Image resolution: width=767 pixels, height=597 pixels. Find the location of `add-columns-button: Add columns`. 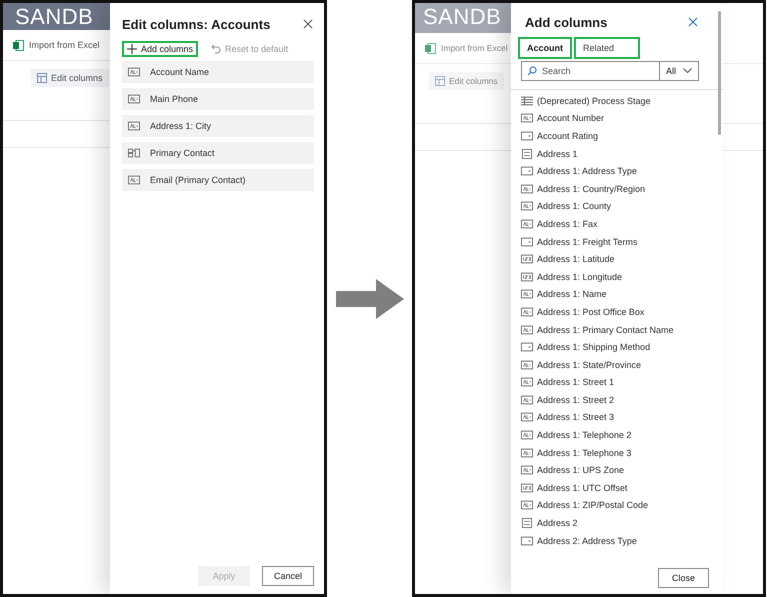

add-columns-button: Add columns is located at coordinates (160, 49).